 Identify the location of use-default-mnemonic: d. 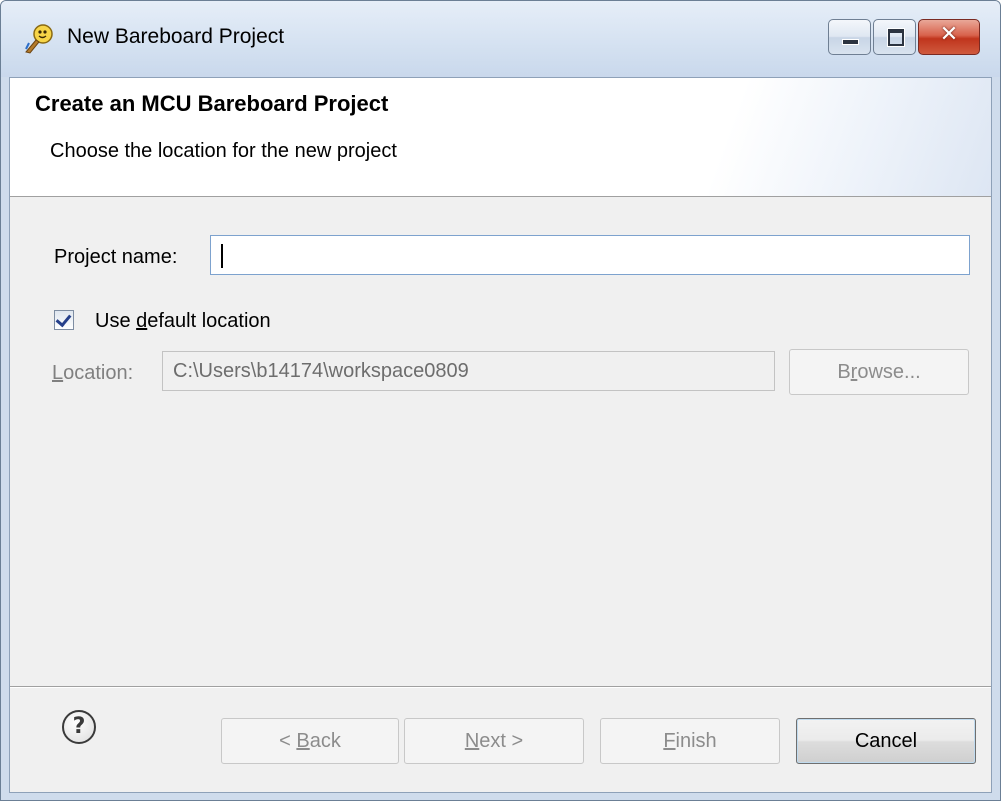
(142, 321).